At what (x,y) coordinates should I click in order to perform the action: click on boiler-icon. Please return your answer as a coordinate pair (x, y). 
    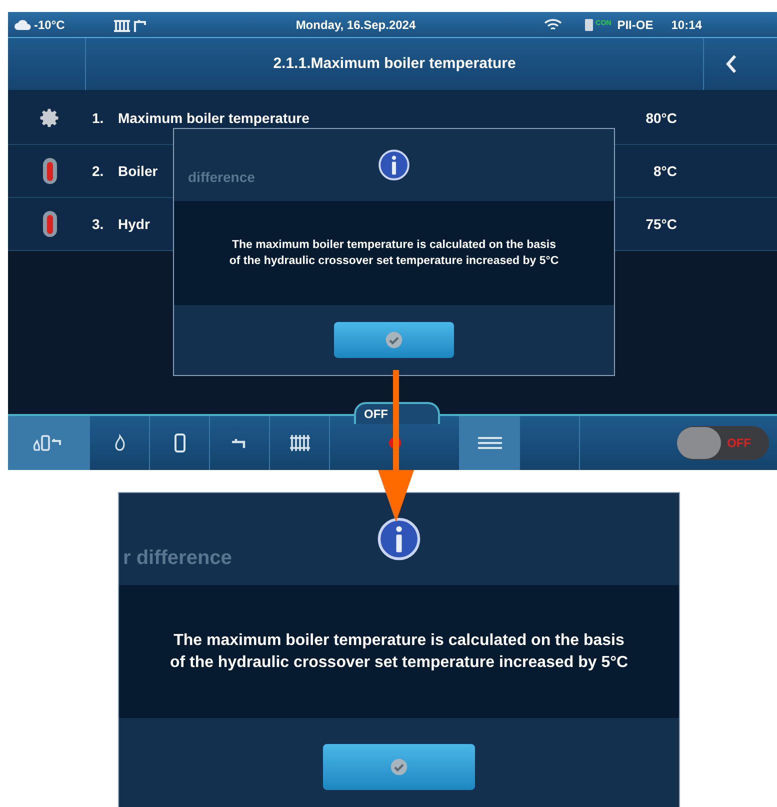
    Looking at the image, I should click on (180, 443).